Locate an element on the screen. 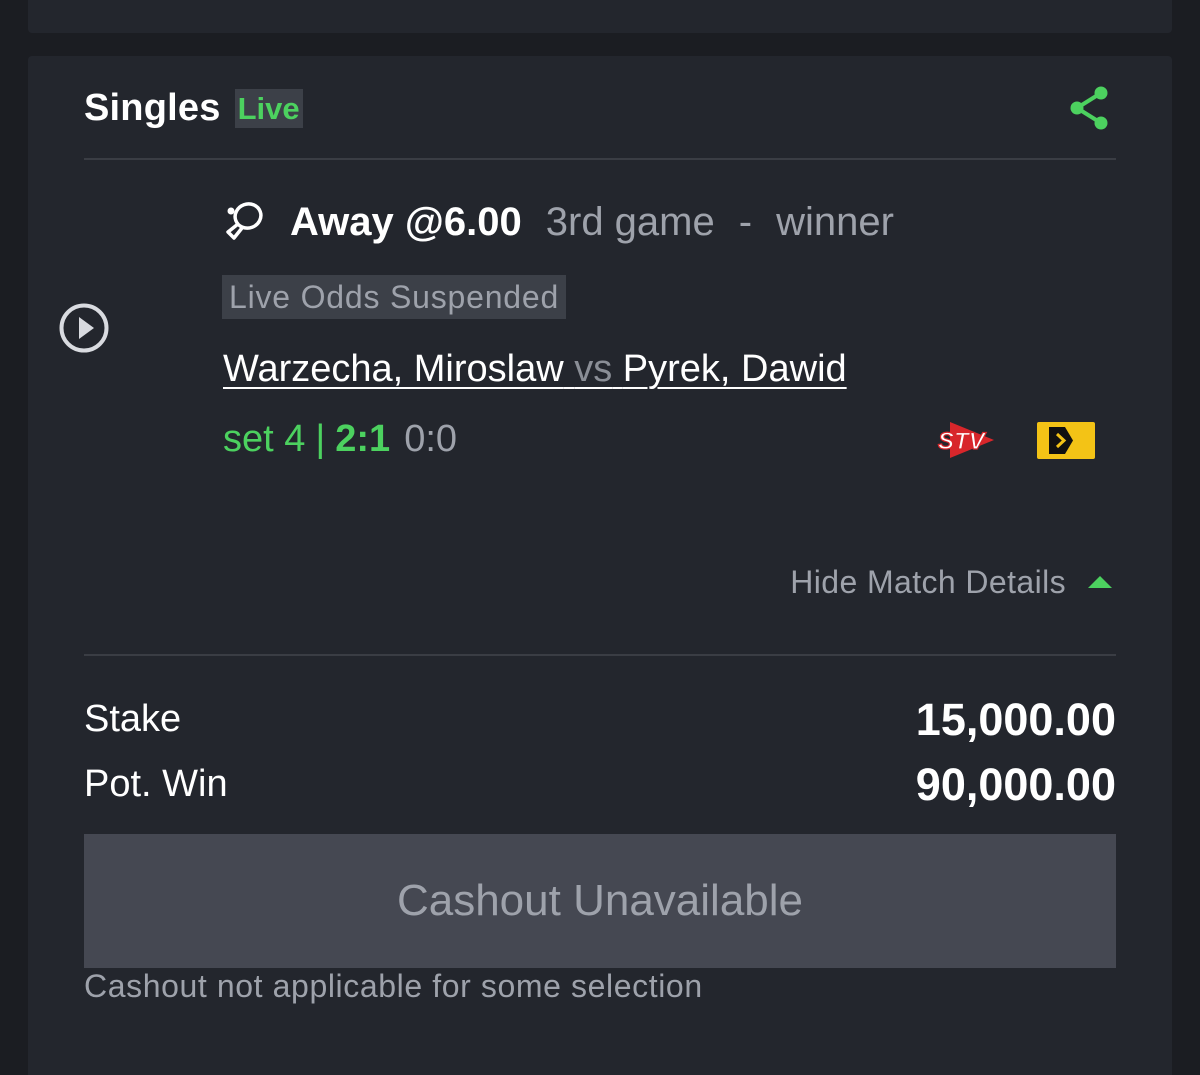  selection-line: Away @6.00 3rd game - winner is located at coordinates (592, 222).